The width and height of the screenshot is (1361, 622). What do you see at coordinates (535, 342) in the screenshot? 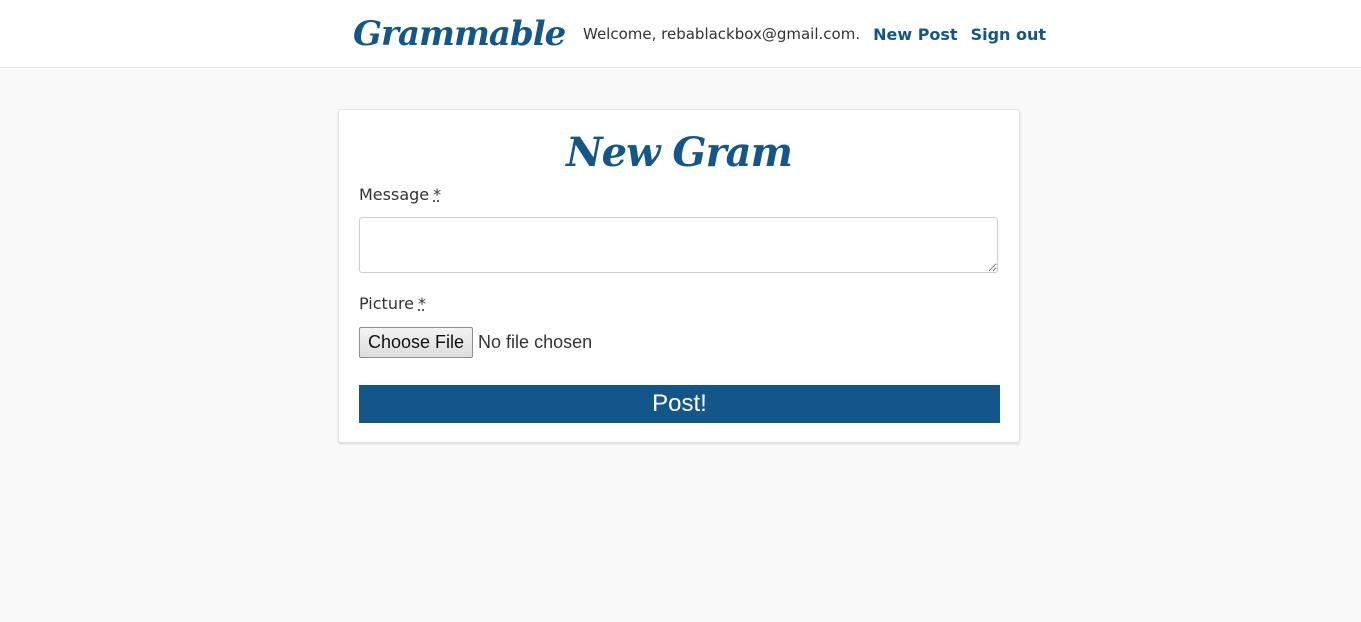
I see `file-status-text: No file chosen` at bounding box center [535, 342].